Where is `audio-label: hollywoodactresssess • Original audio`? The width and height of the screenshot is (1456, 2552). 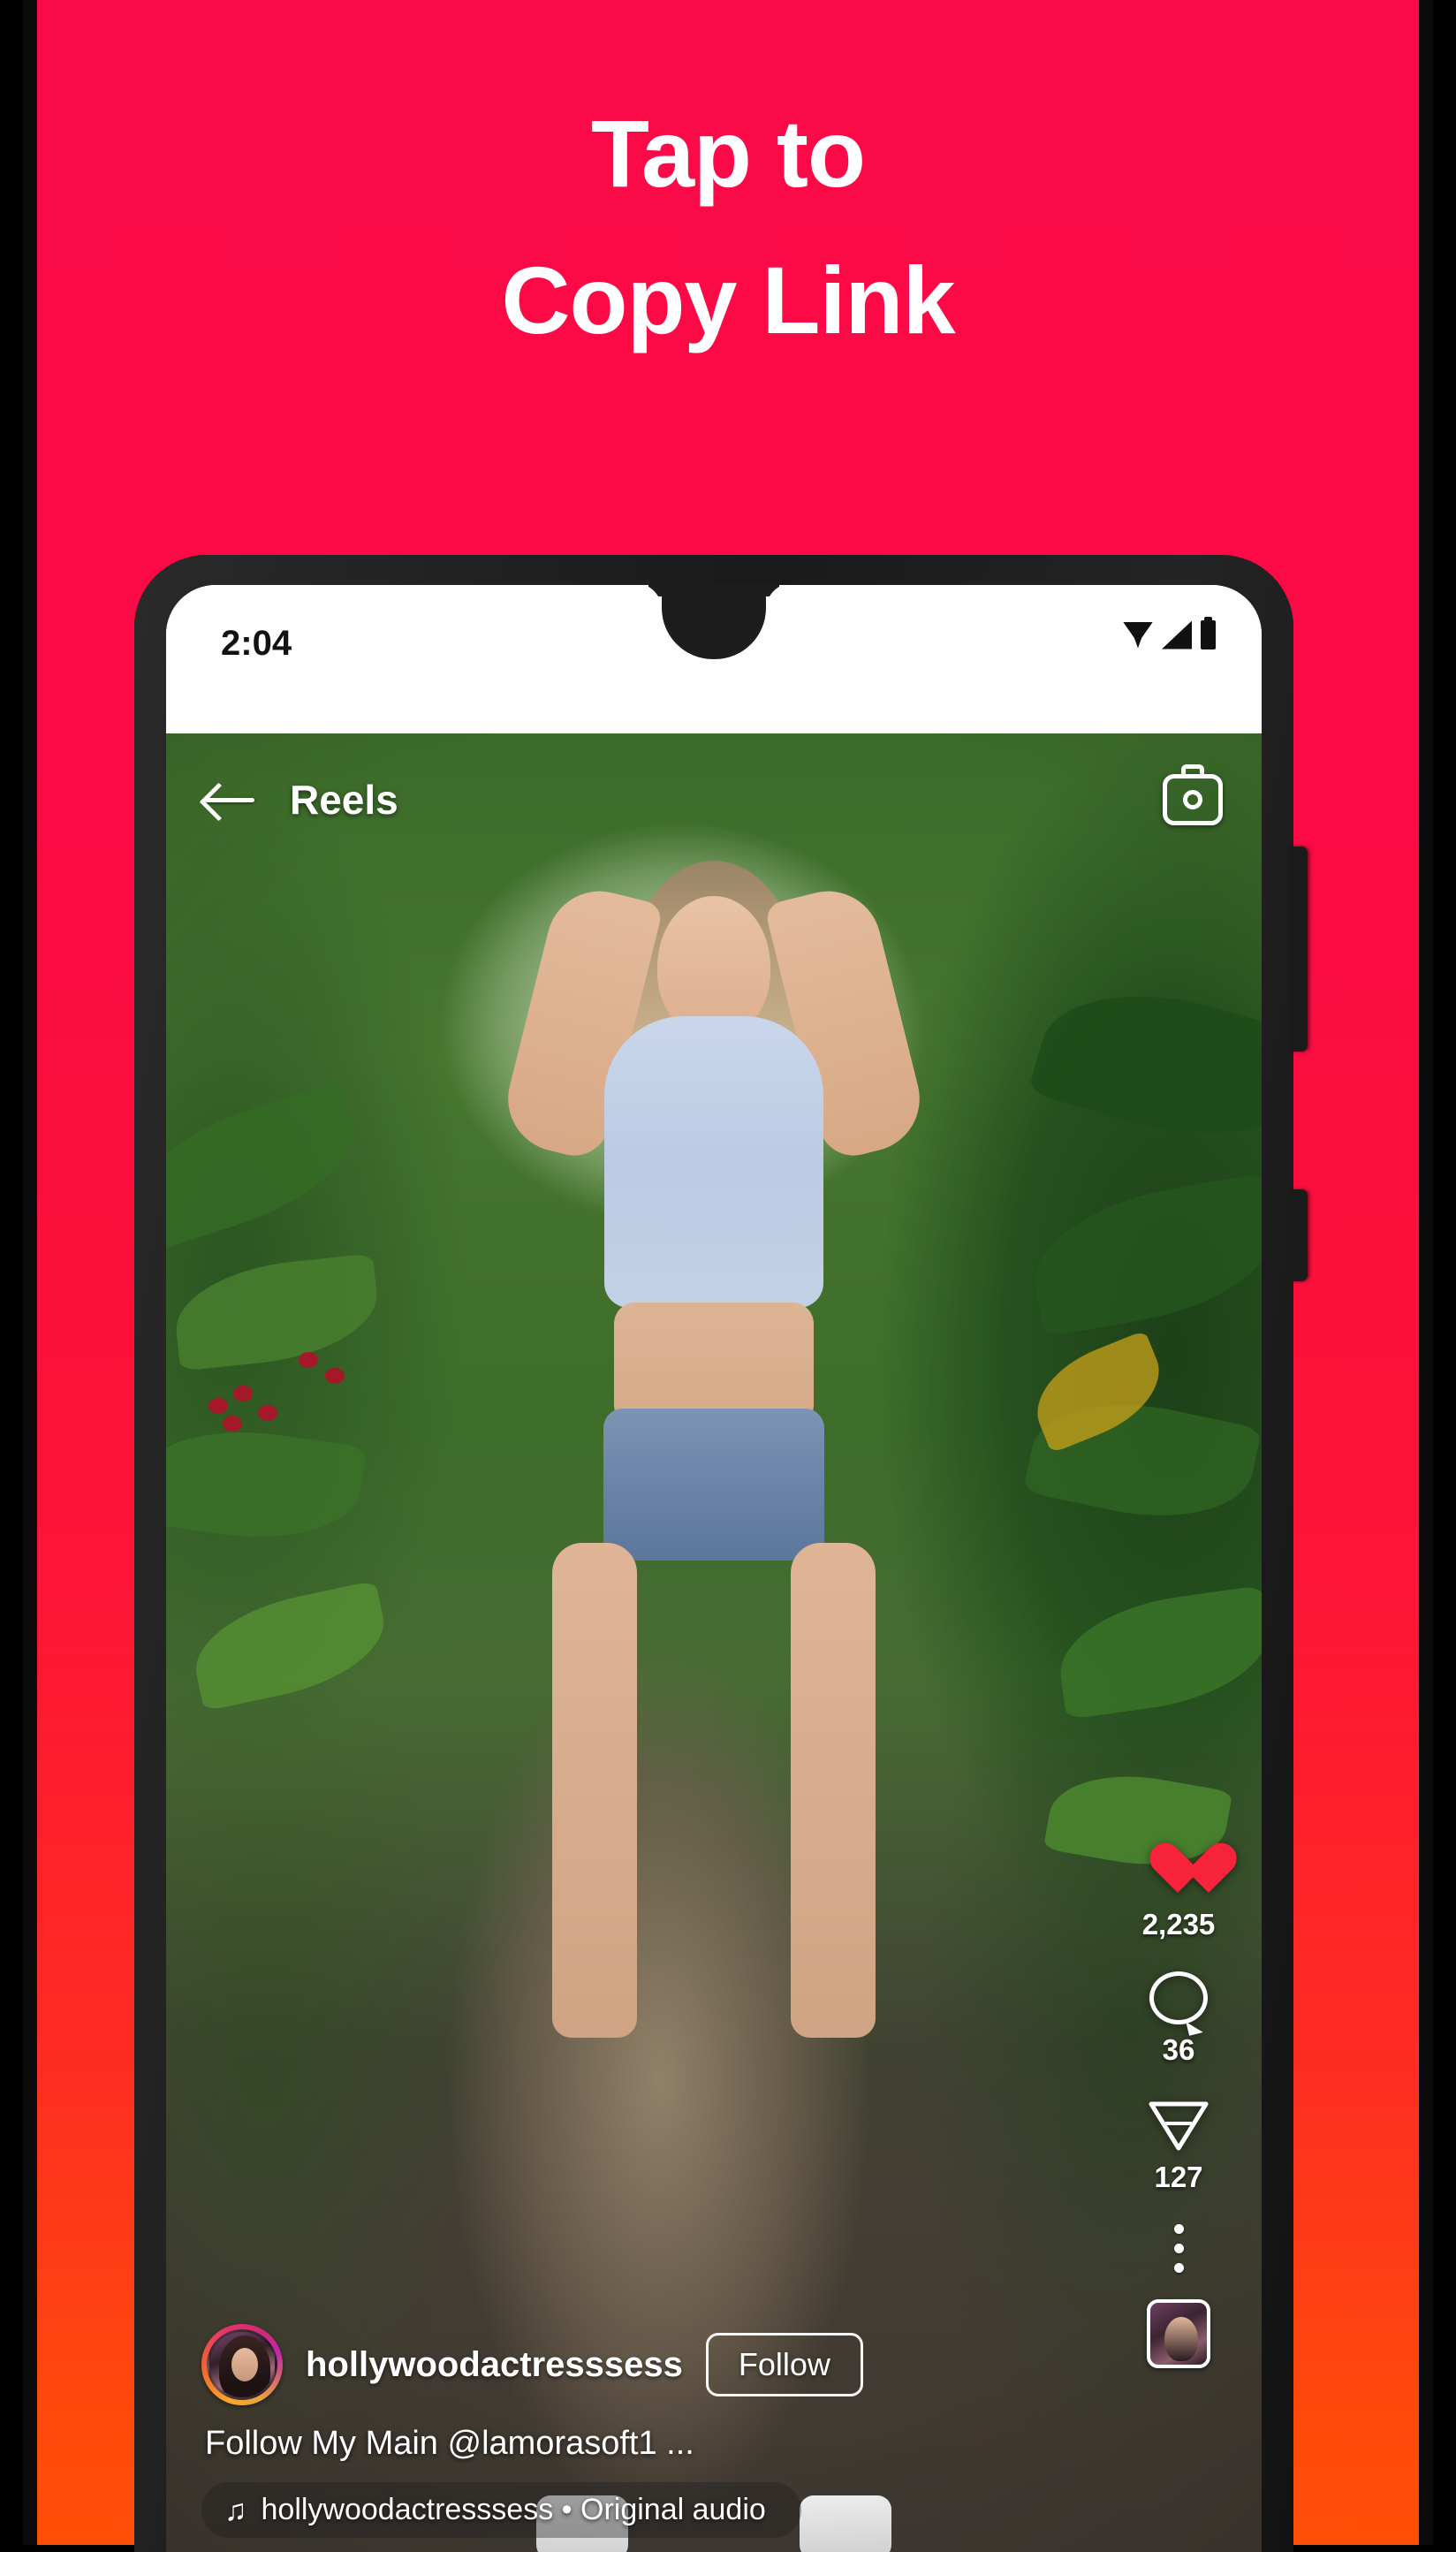
audio-label: hollywoodactresssess • Original audio is located at coordinates (513, 2509).